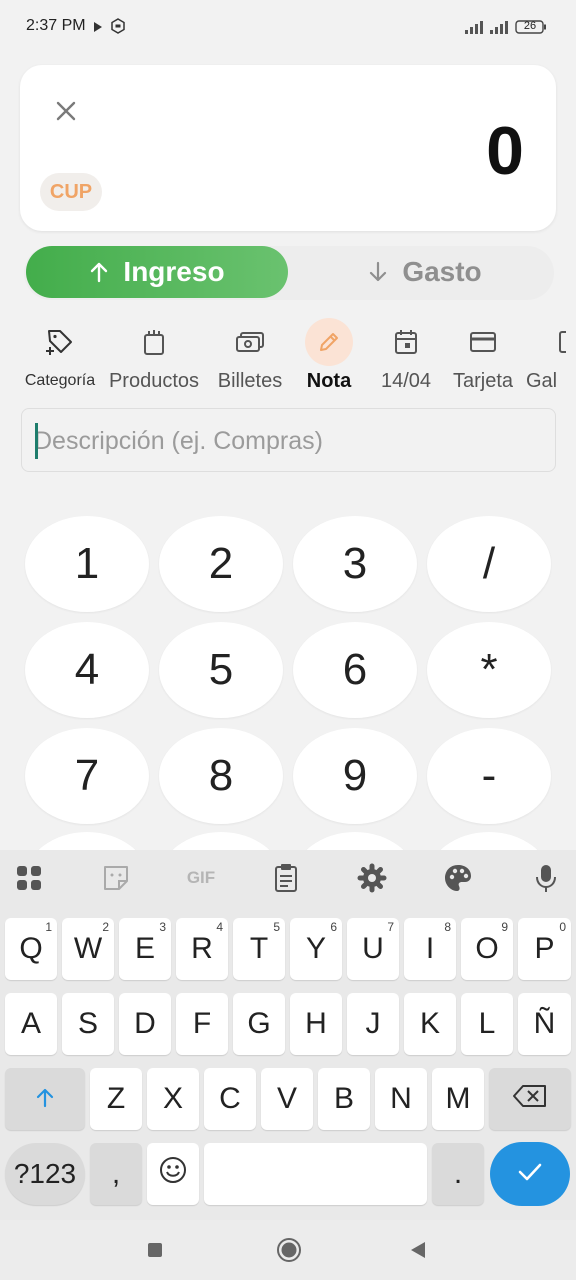 This screenshot has width=576, height=1280. I want to click on palette-icon, so click(458, 878).